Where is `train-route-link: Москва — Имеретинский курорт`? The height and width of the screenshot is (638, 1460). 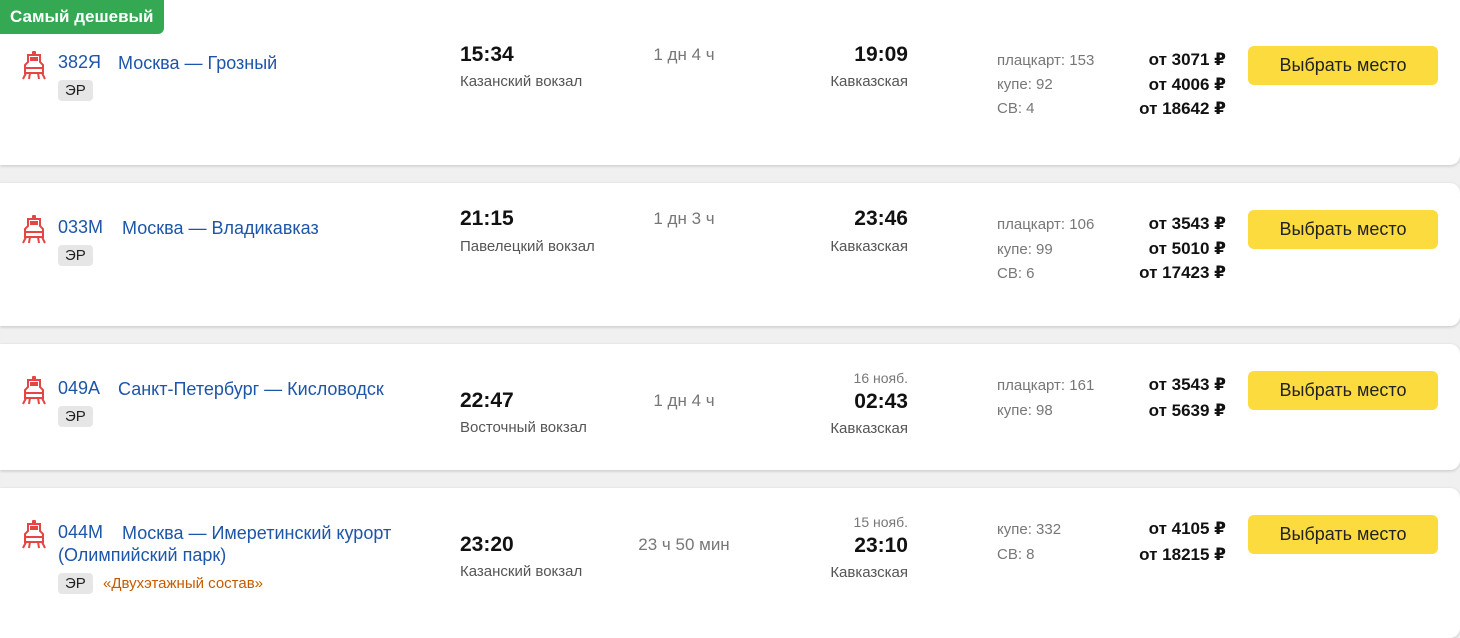 train-route-link: Москва — Имеретинский курорт is located at coordinates (256, 533).